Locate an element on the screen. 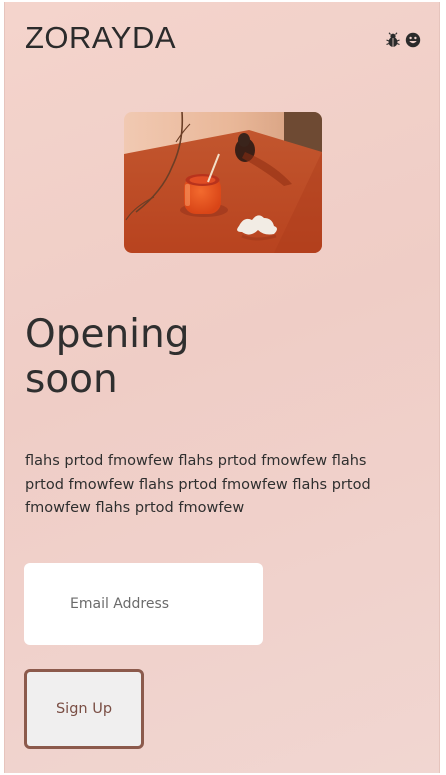  email-input is located at coordinates (143, 604).